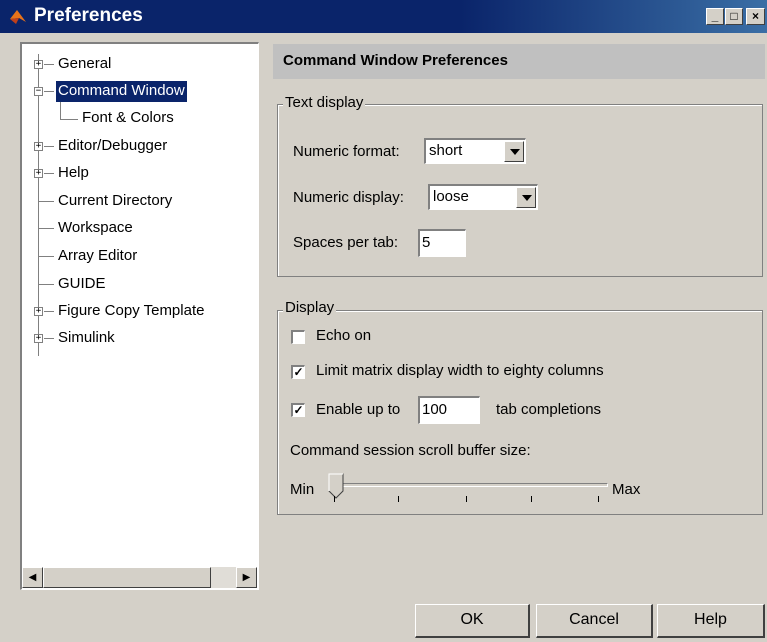  I want to click on slider-max-label: Max, so click(626, 489).